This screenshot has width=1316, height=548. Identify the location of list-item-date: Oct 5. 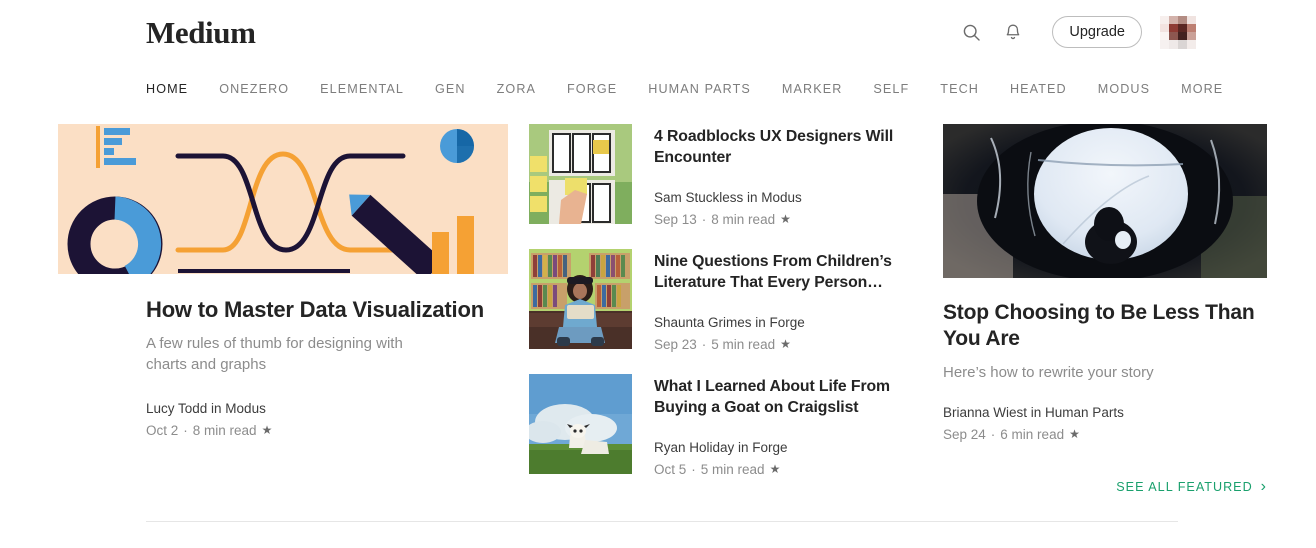
(670, 469).